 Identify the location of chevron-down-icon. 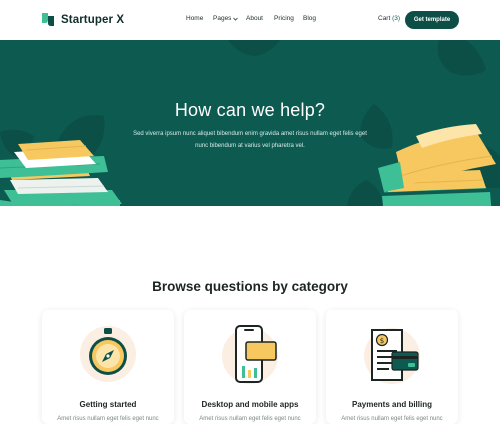
(236, 19).